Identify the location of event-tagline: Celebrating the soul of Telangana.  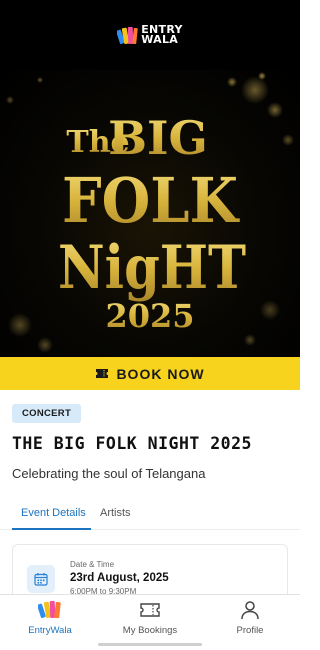
(109, 473).